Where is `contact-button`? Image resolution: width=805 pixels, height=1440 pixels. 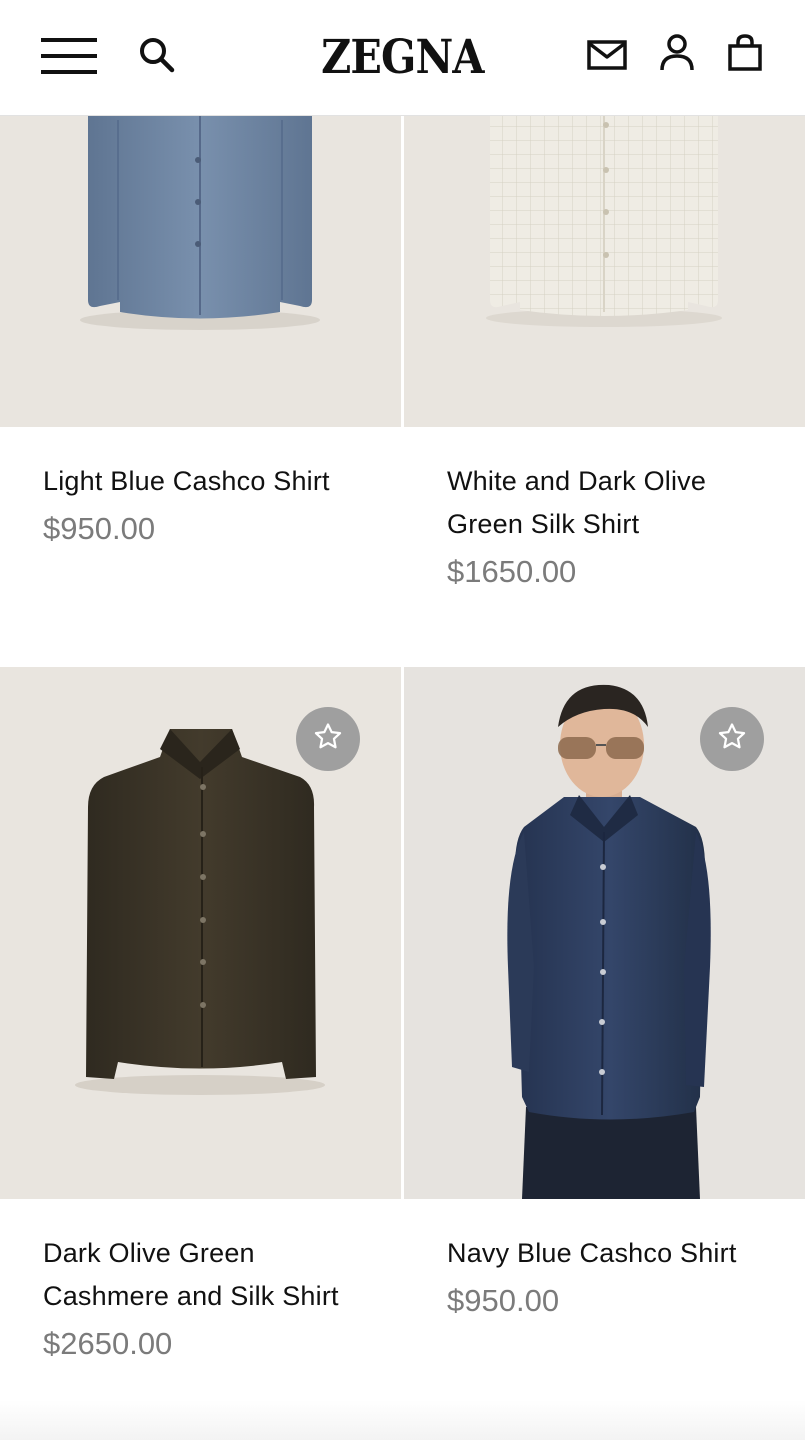 contact-button is located at coordinates (607, 57).